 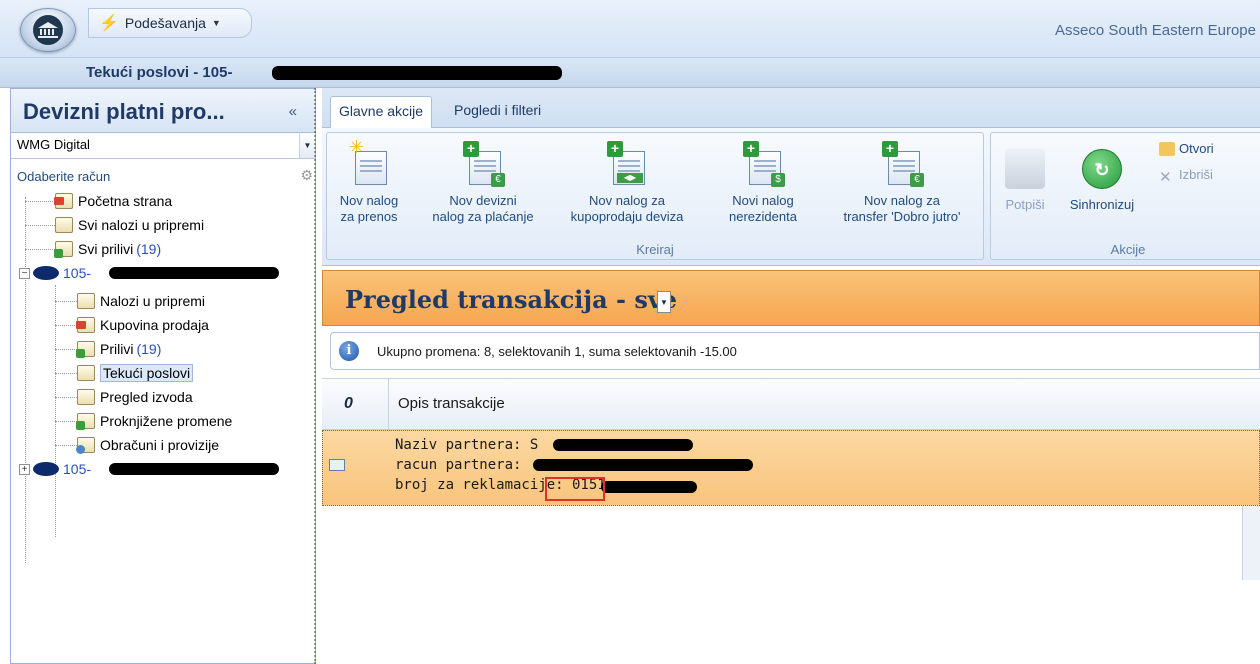 I want to click on settings-menu-button: ⚡ Podešavanja ▼, so click(x=170, y=23).